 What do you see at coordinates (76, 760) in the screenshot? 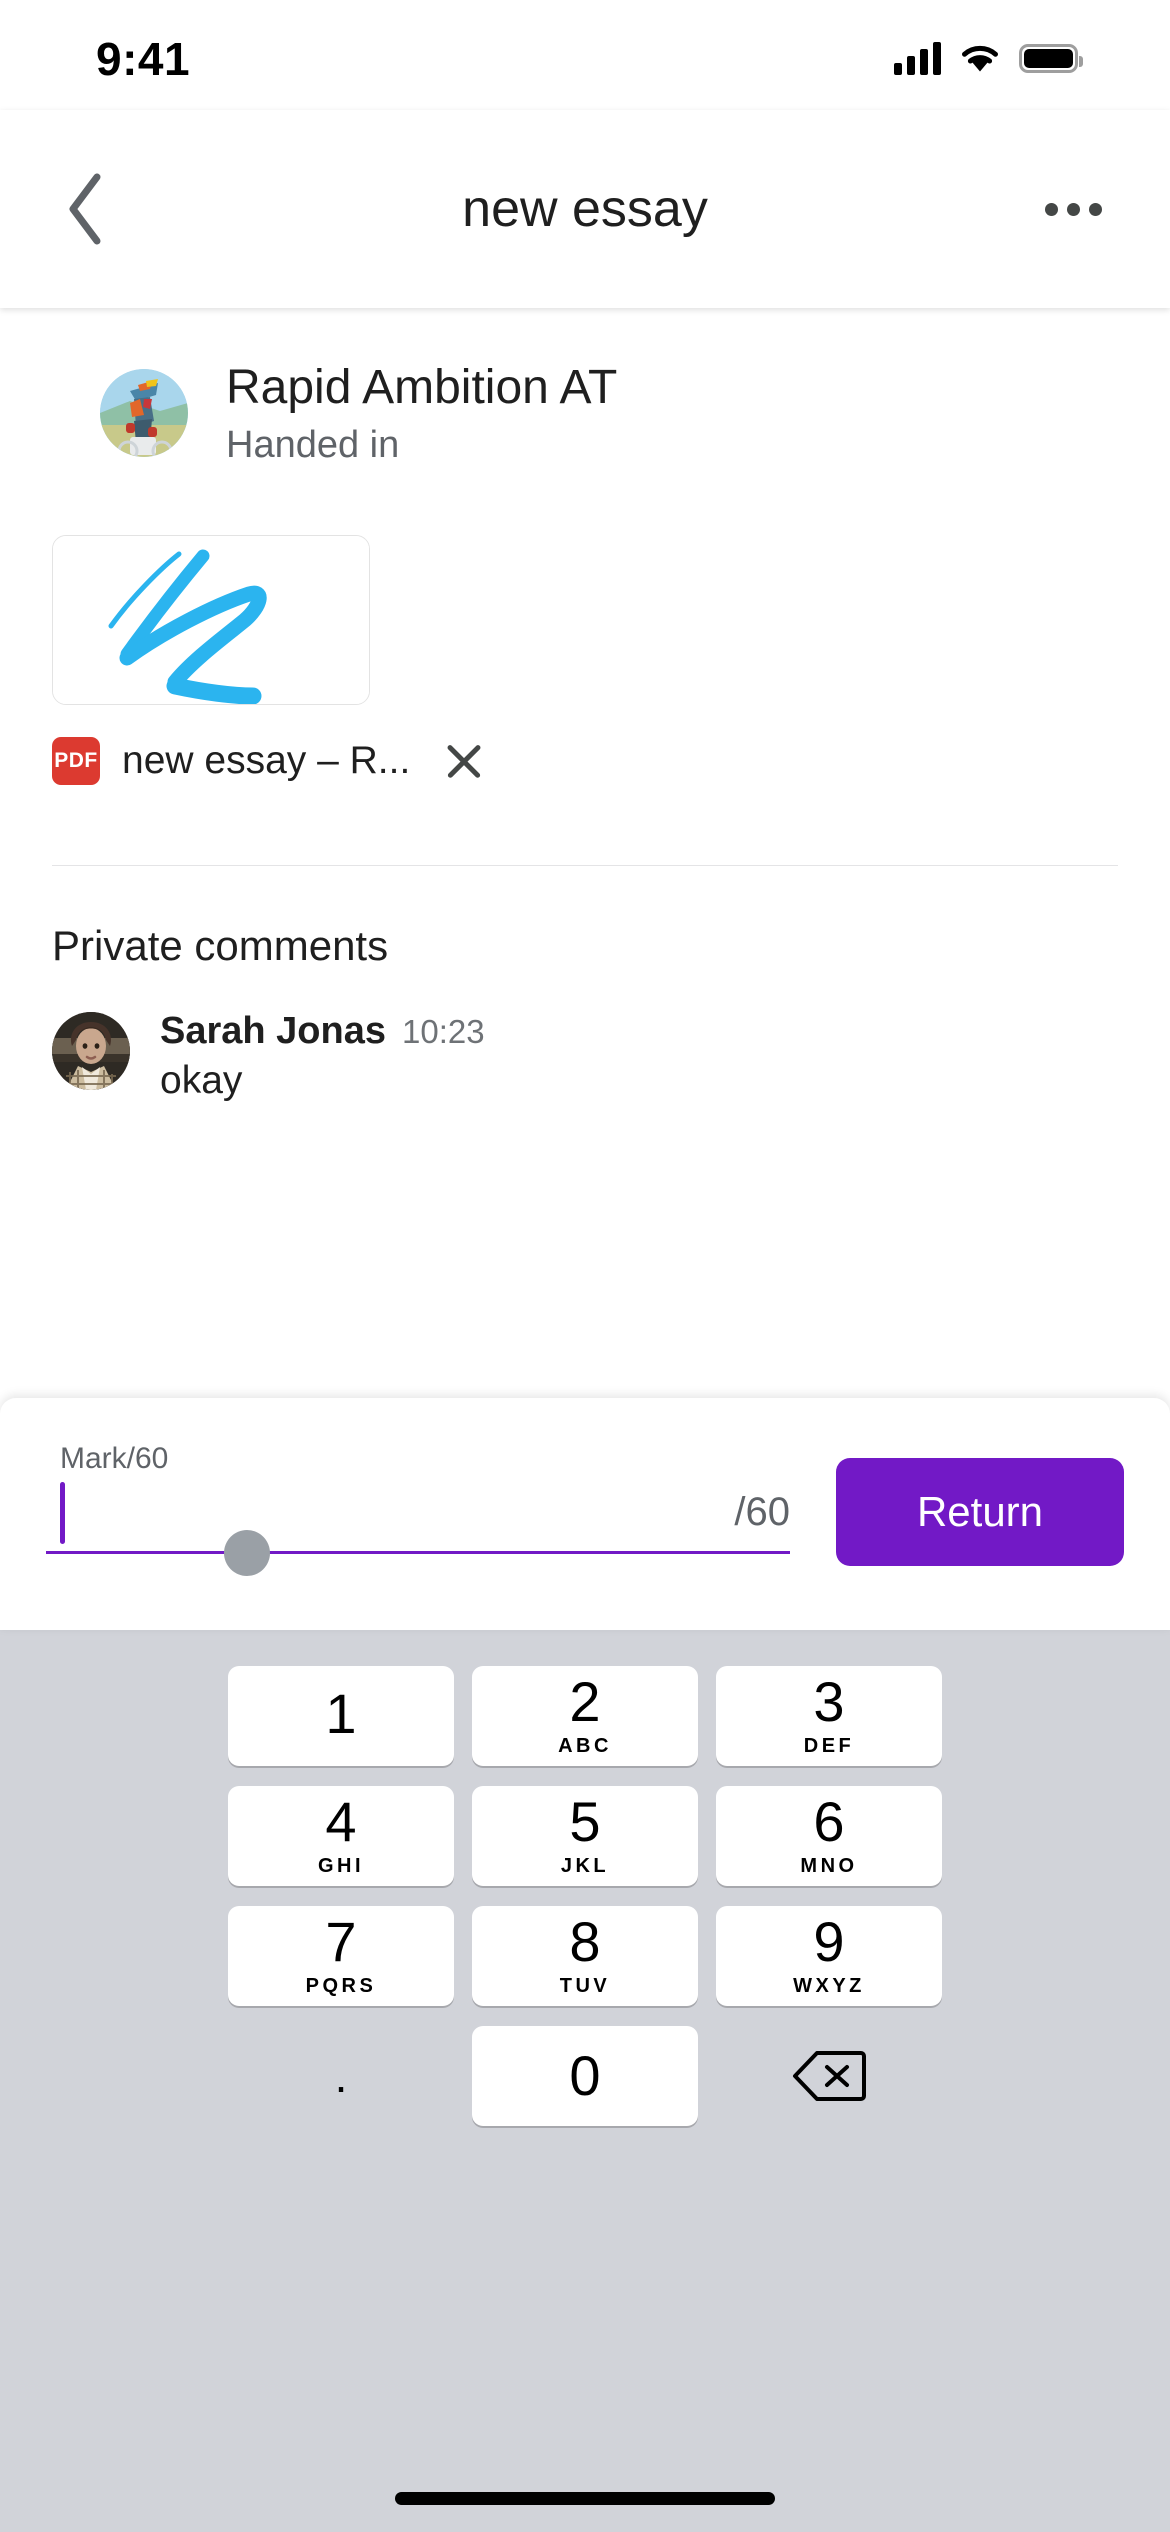
I see `pdf-file-icon: PDF` at bounding box center [76, 760].